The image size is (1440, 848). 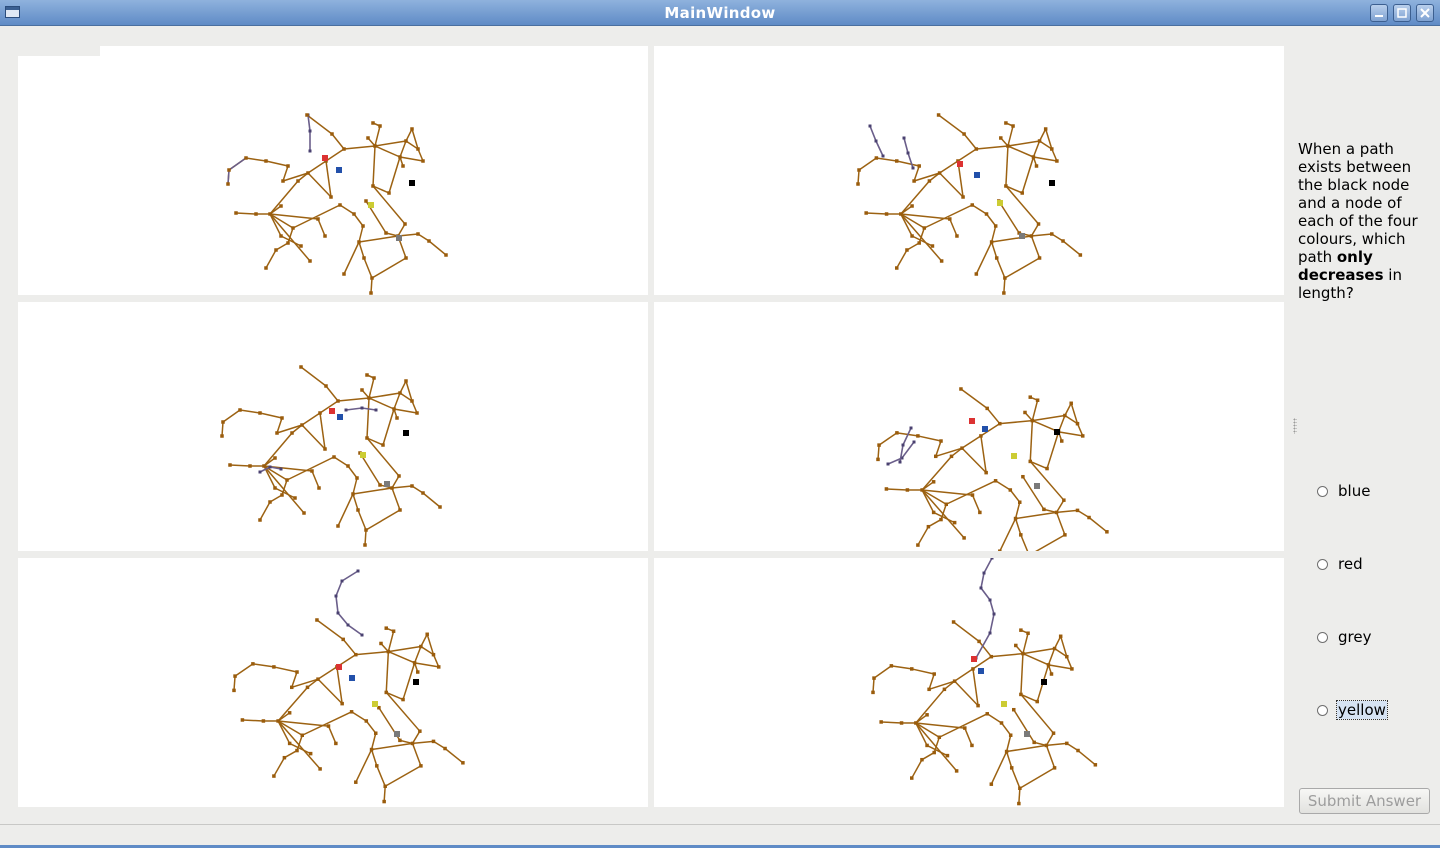 I want to click on panel-tab-strip, so click(x=59, y=51).